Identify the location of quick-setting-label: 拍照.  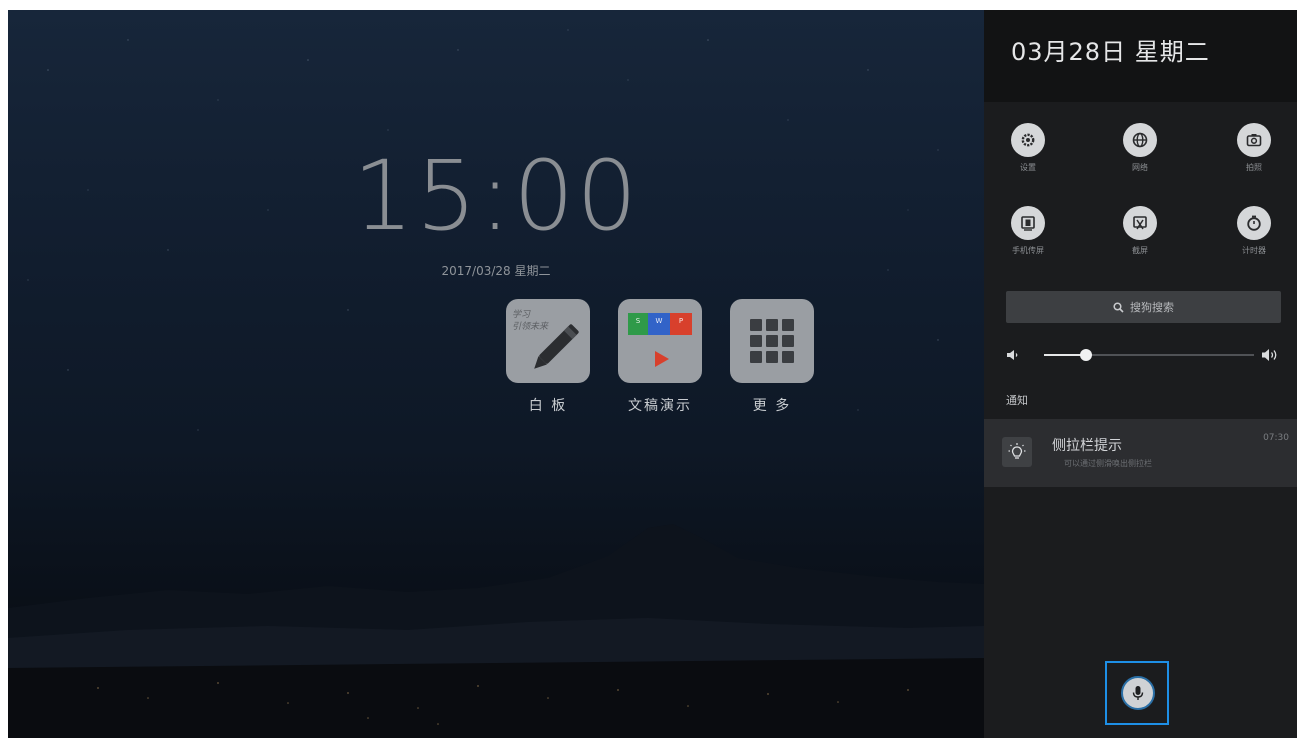
(1254, 167).